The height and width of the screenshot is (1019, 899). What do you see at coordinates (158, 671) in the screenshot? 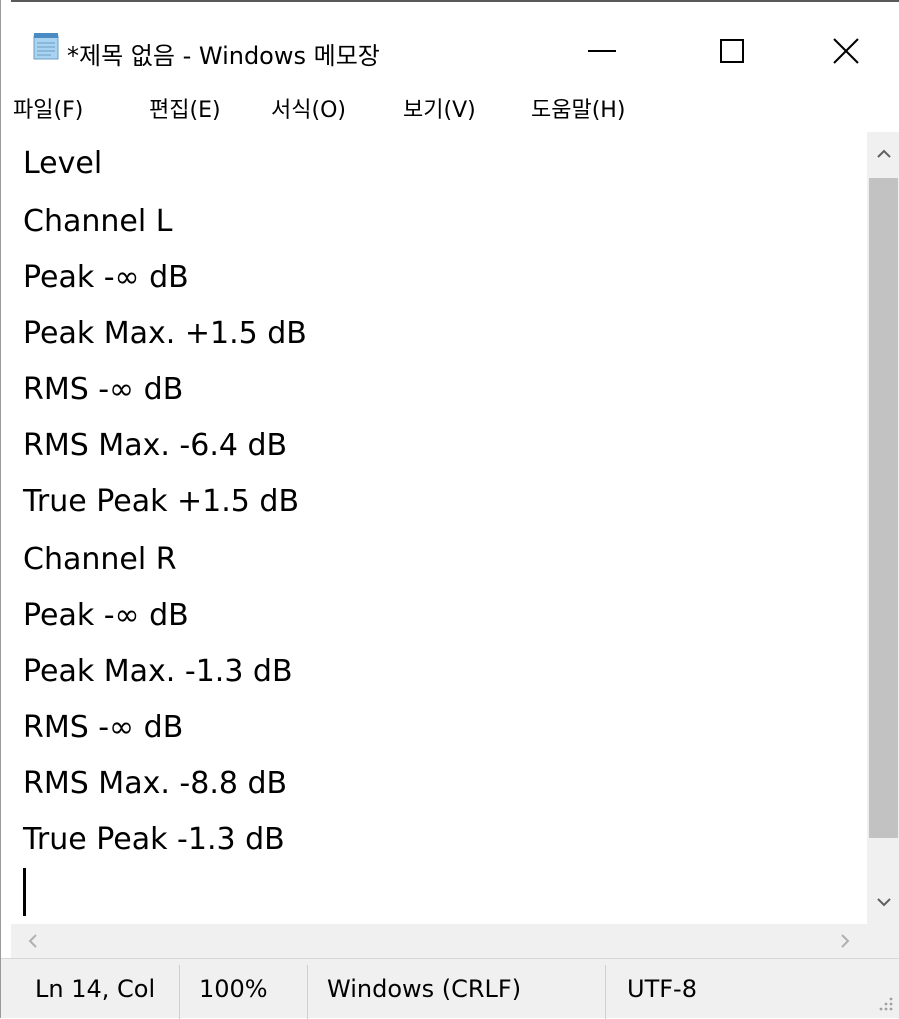
I see `editor-line: Peak Max. -1.3 dB` at bounding box center [158, 671].